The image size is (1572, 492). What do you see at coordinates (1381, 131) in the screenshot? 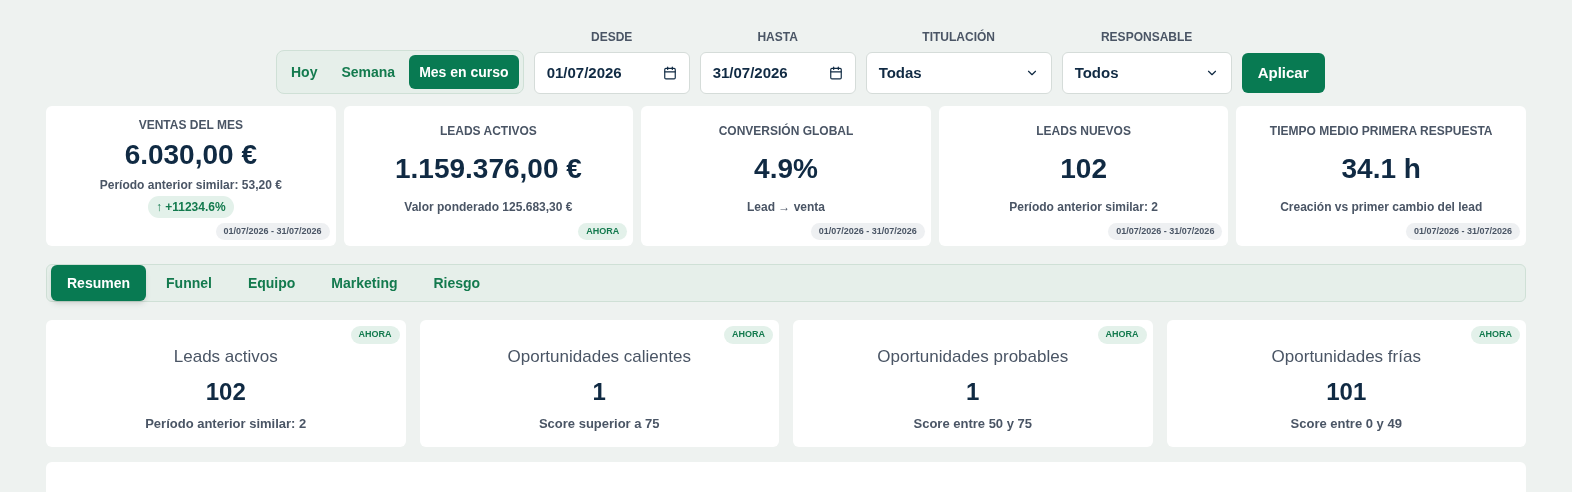
I see `kpi-title: TIEMPO MEDIO PRIMERA RESPUESTA` at bounding box center [1381, 131].